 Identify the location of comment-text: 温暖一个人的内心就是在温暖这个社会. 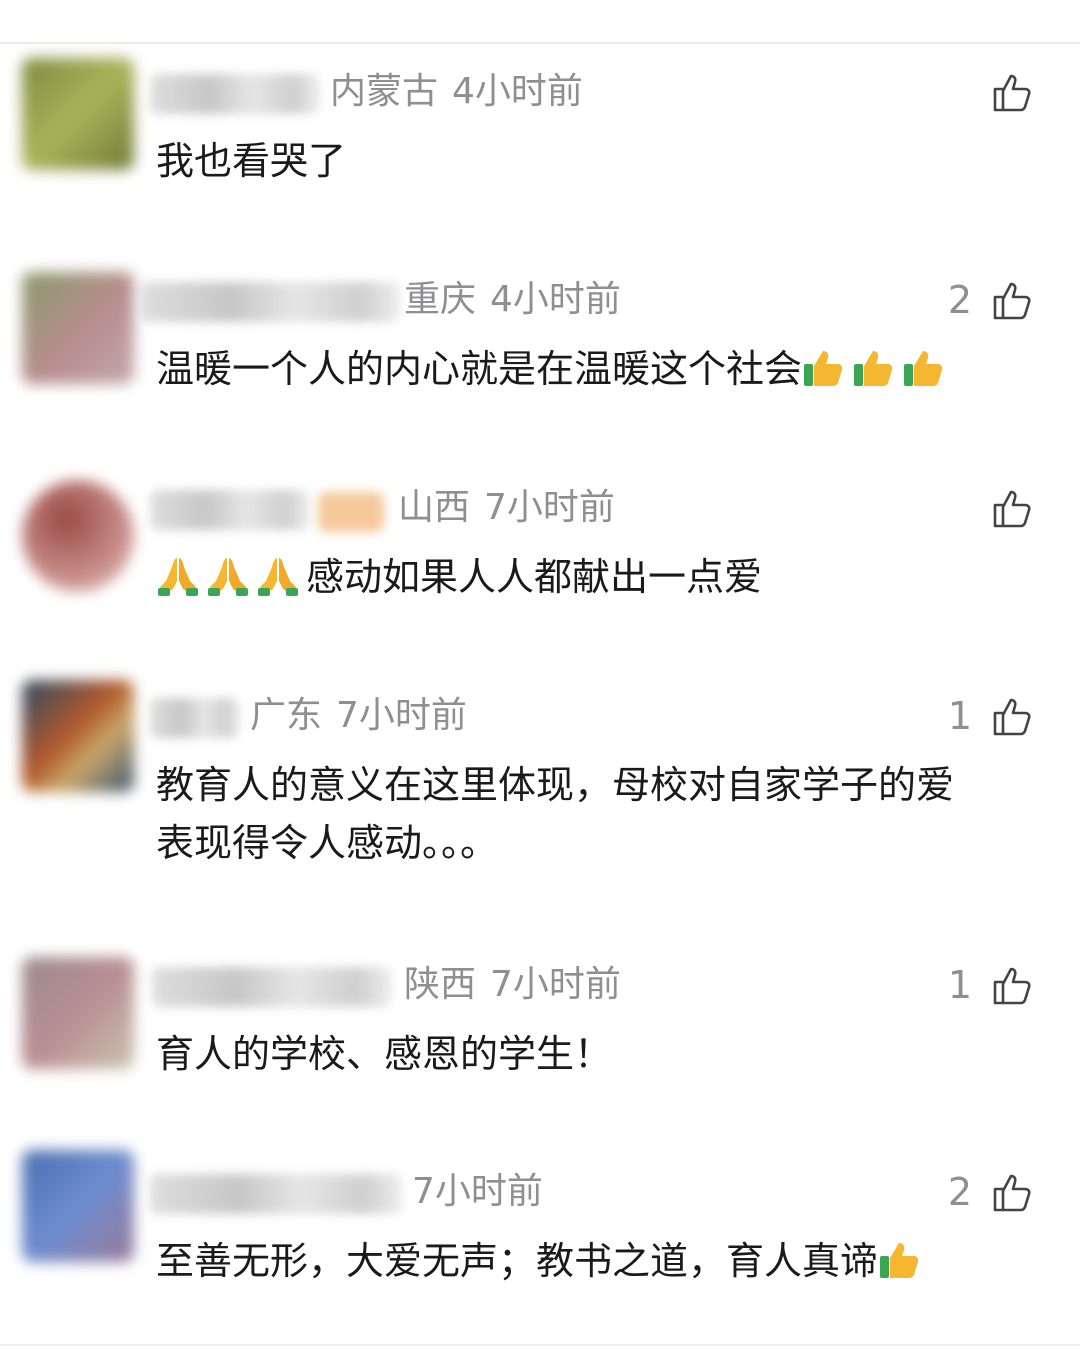
(596, 369).